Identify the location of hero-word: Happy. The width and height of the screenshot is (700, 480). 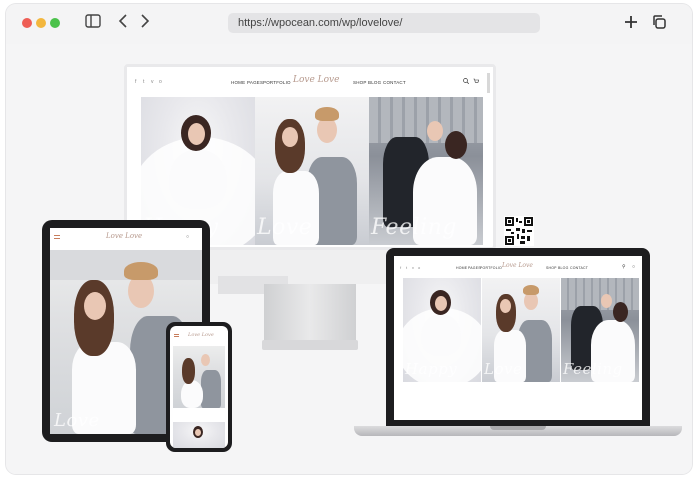
(431, 369).